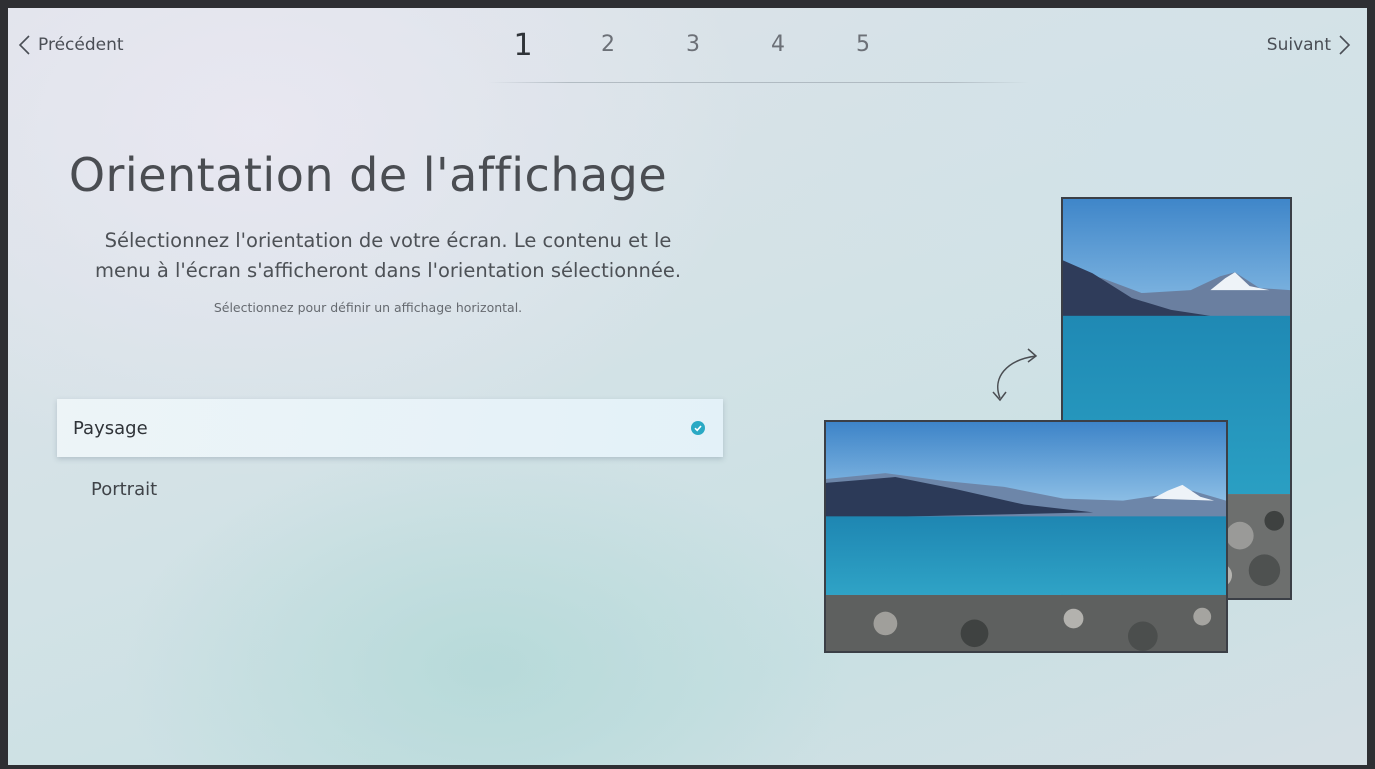 This screenshot has width=1375, height=769. What do you see at coordinates (758, 82) in the screenshot?
I see `step-divider` at bounding box center [758, 82].